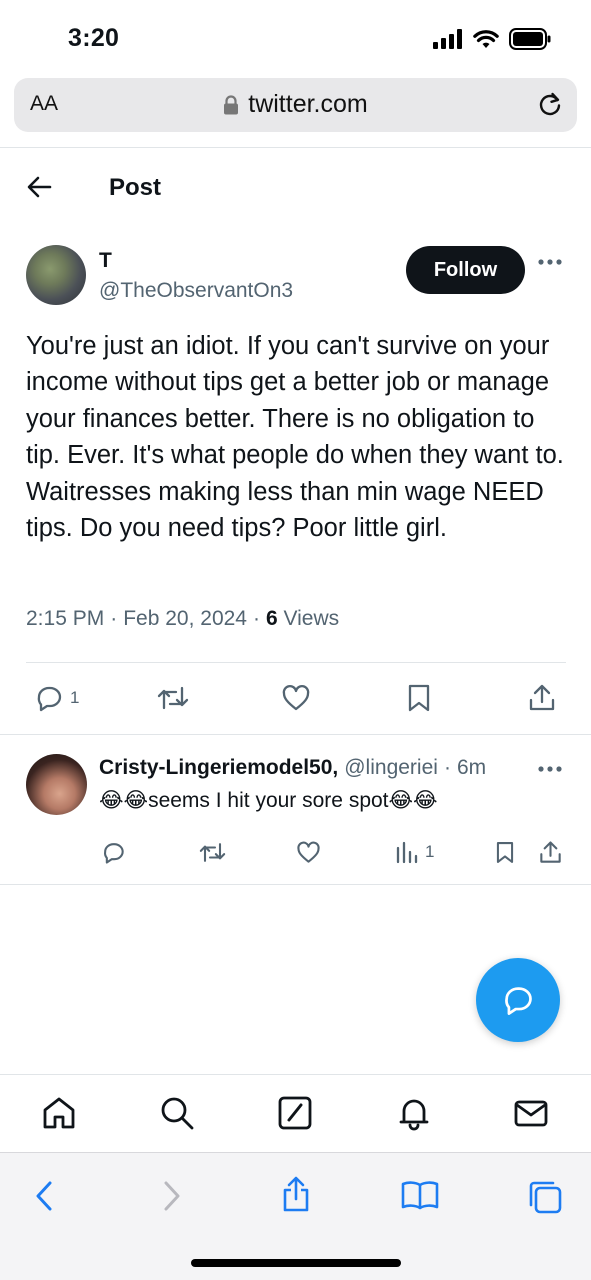 This screenshot has width=591, height=1280. Describe the element at coordinates (295, 147) in the screenshot. I see `browser-divider` at that location.